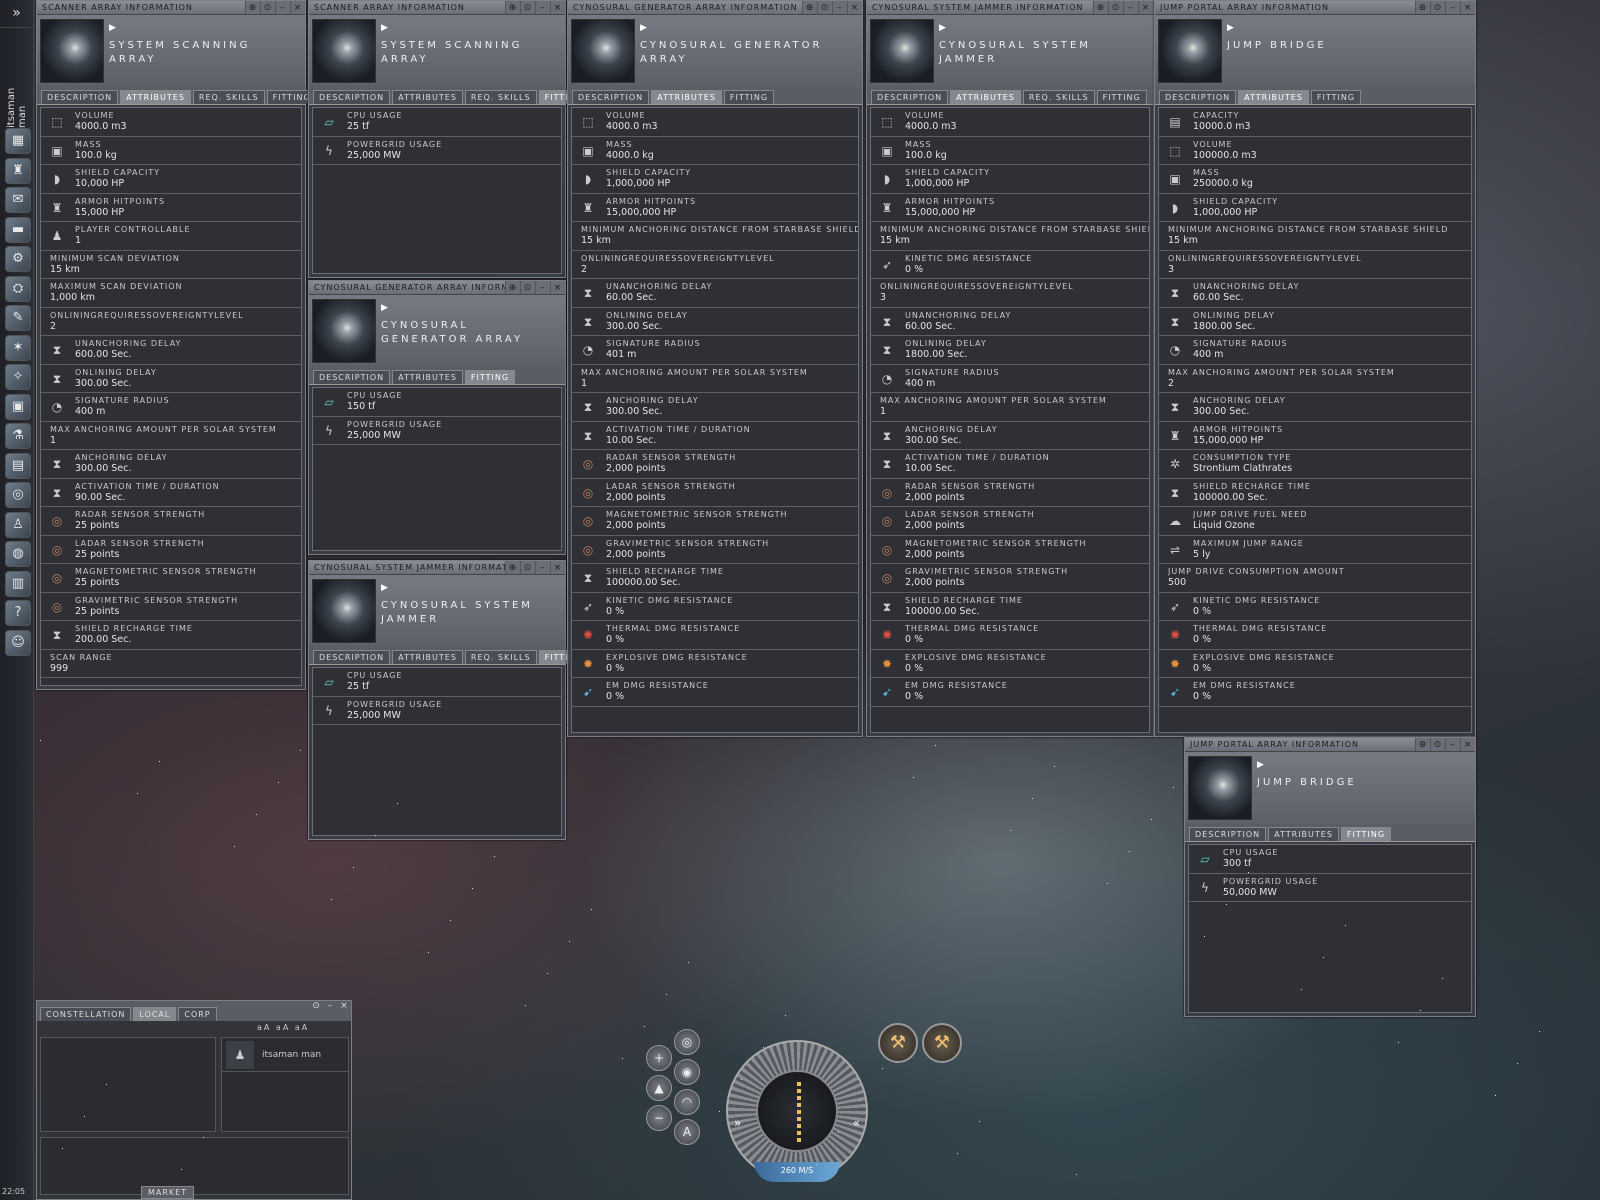  I want to click on science-icon: ⚗, so click(18, 436).